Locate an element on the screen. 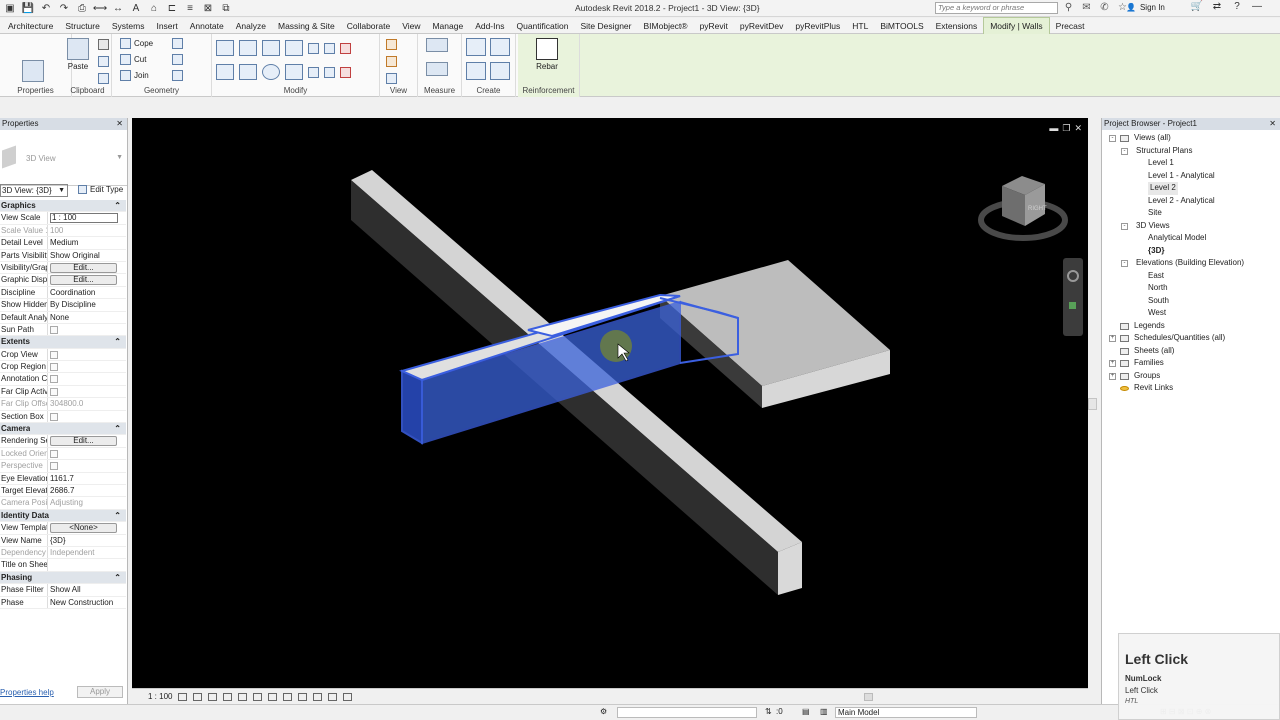 The width and height of the screenshot is (1280, 720). tab-manage: Manage is located at coordinates (447, 26).